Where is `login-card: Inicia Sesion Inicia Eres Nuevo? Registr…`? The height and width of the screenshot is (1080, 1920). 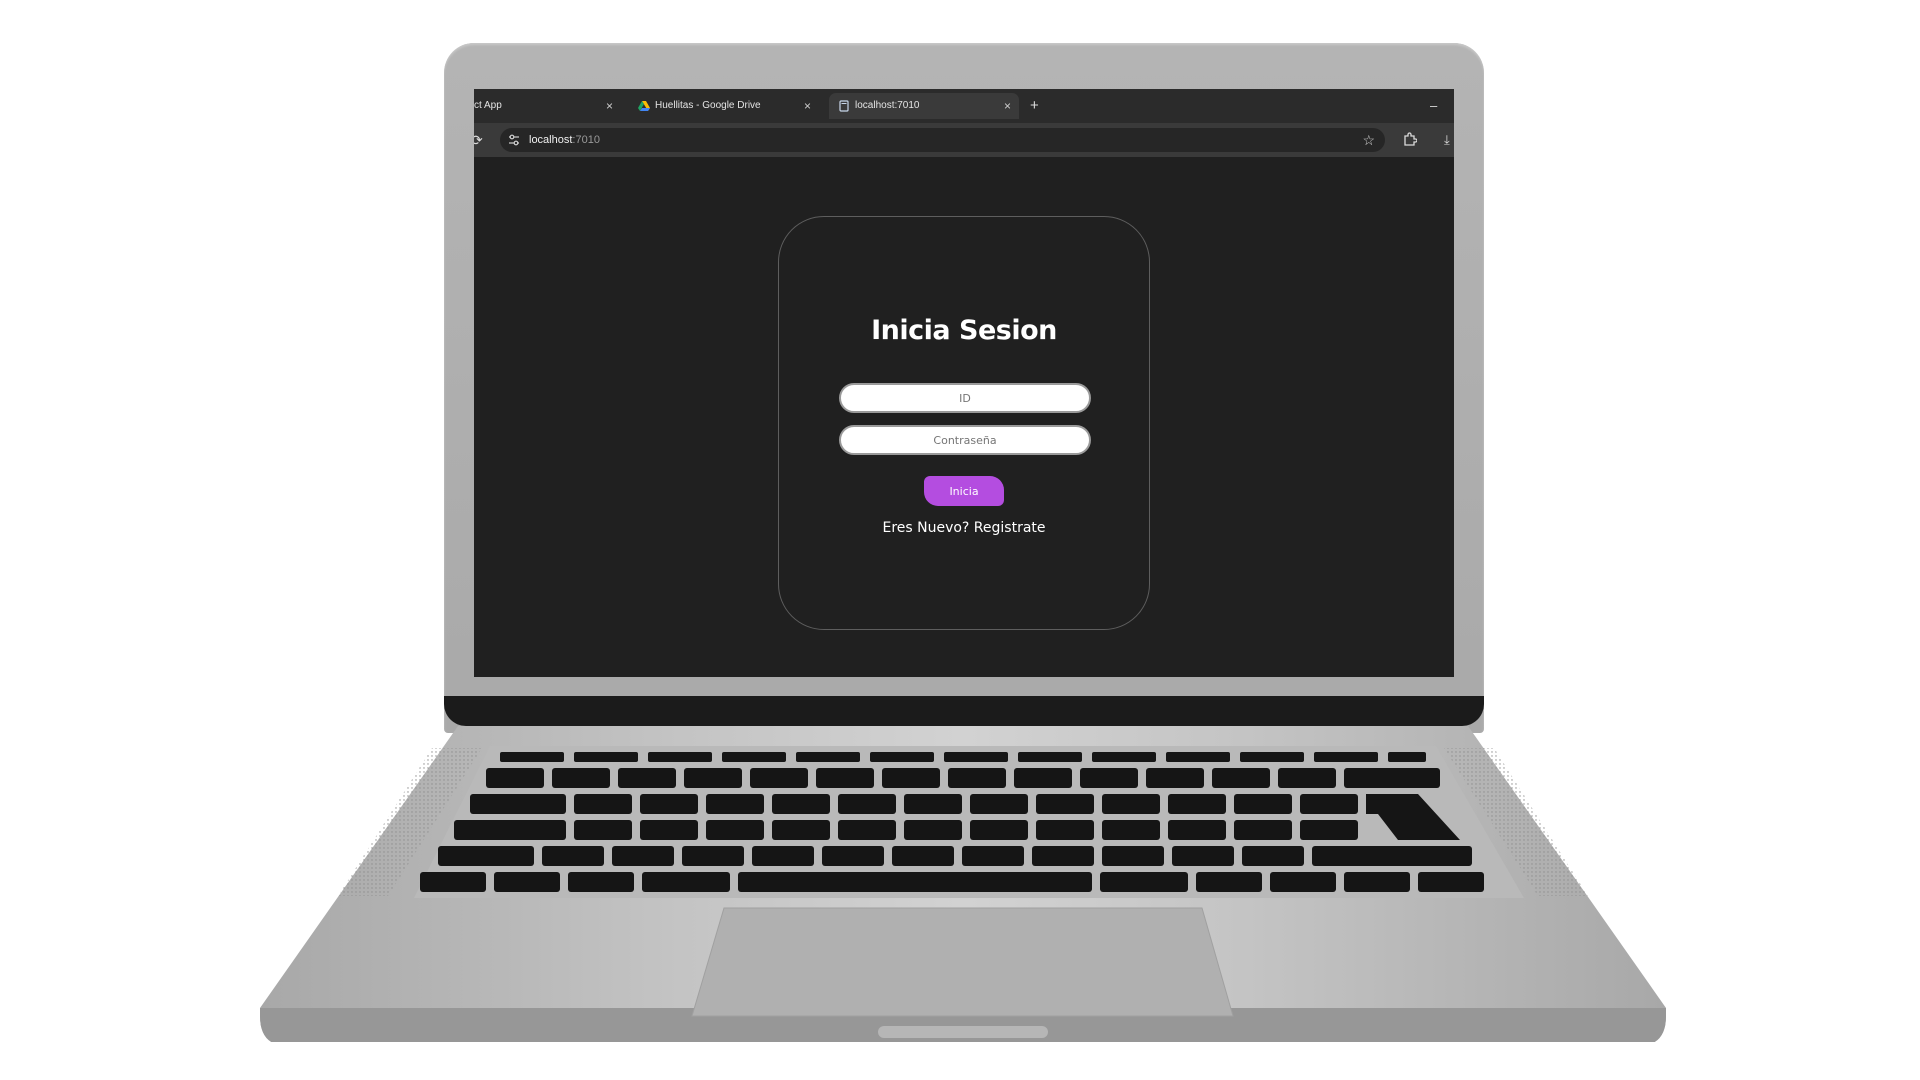 login-card: Inicia Sesion Inicia Eres Nuevo? Registr… is located at coordinates (964, 423).